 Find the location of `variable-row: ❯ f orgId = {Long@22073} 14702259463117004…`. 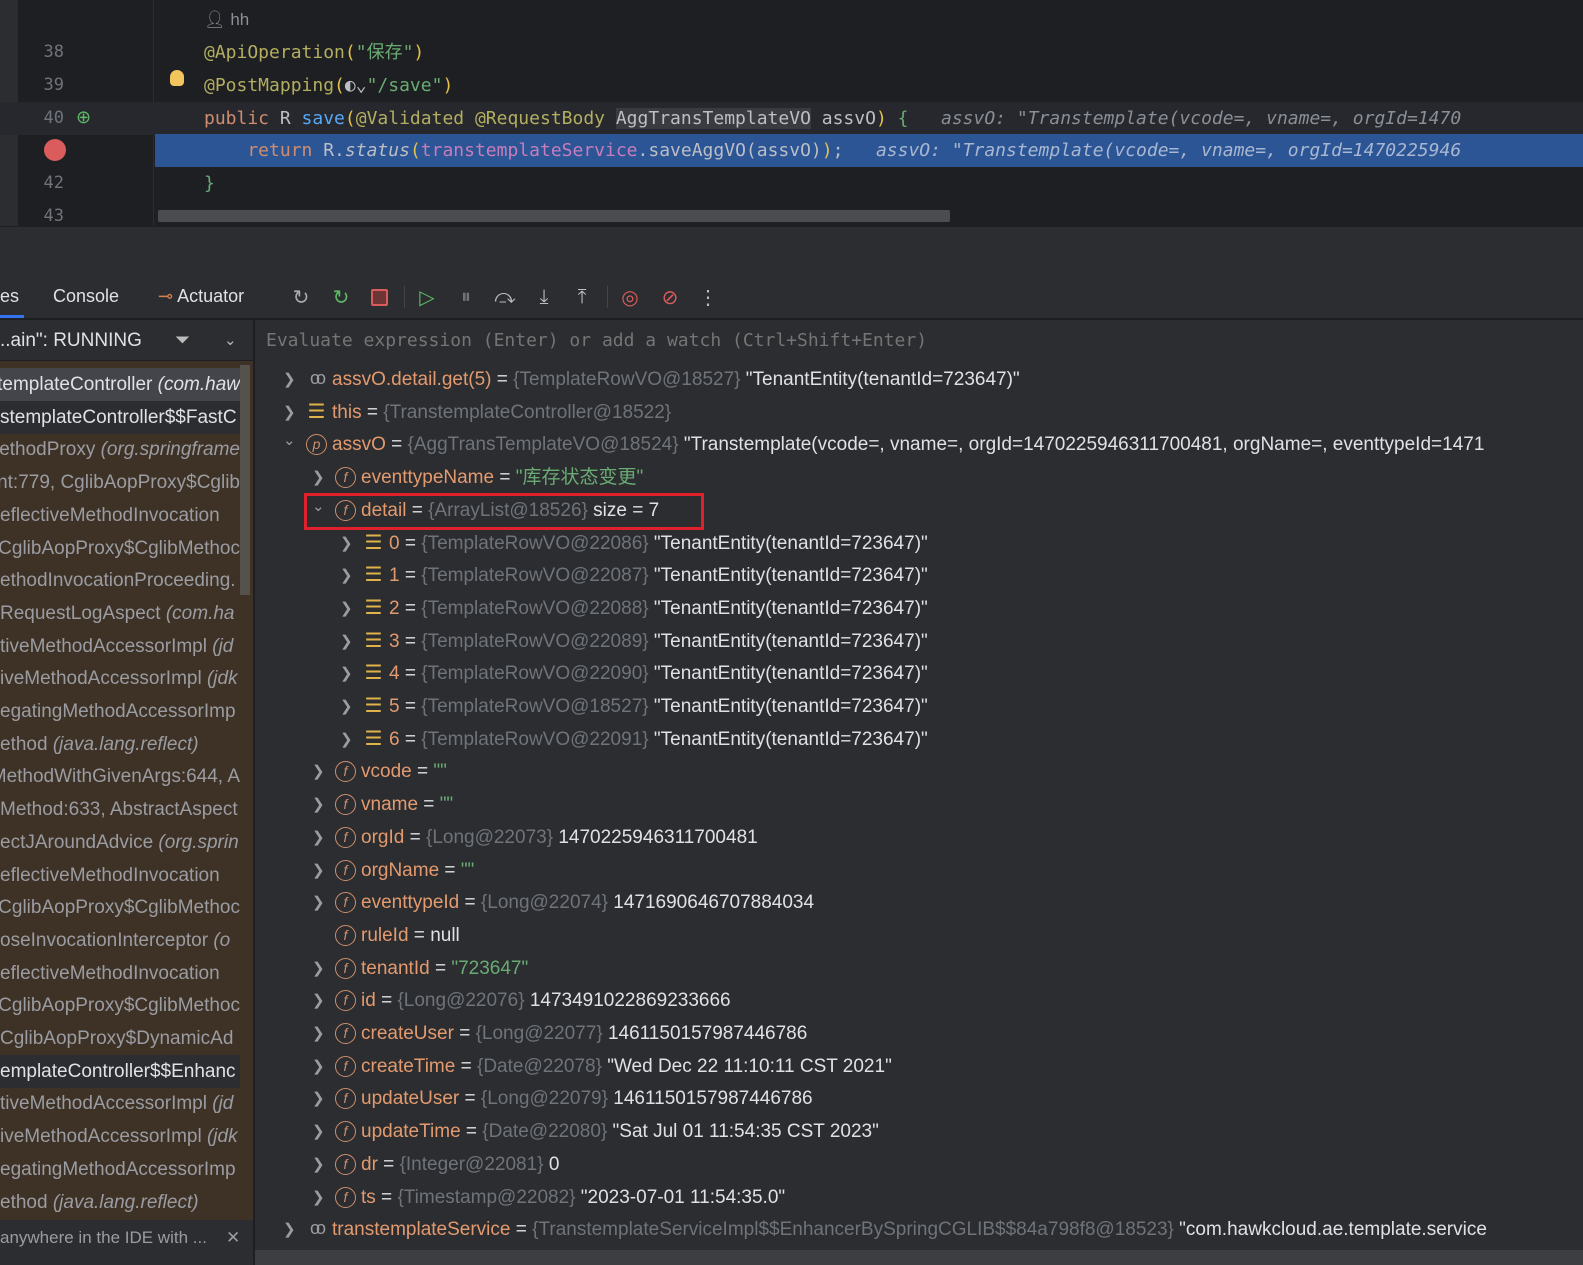

variable-row: ❯ f orgId = {Long@22073} 14702259463117004… is located at coordinates (919, 837).